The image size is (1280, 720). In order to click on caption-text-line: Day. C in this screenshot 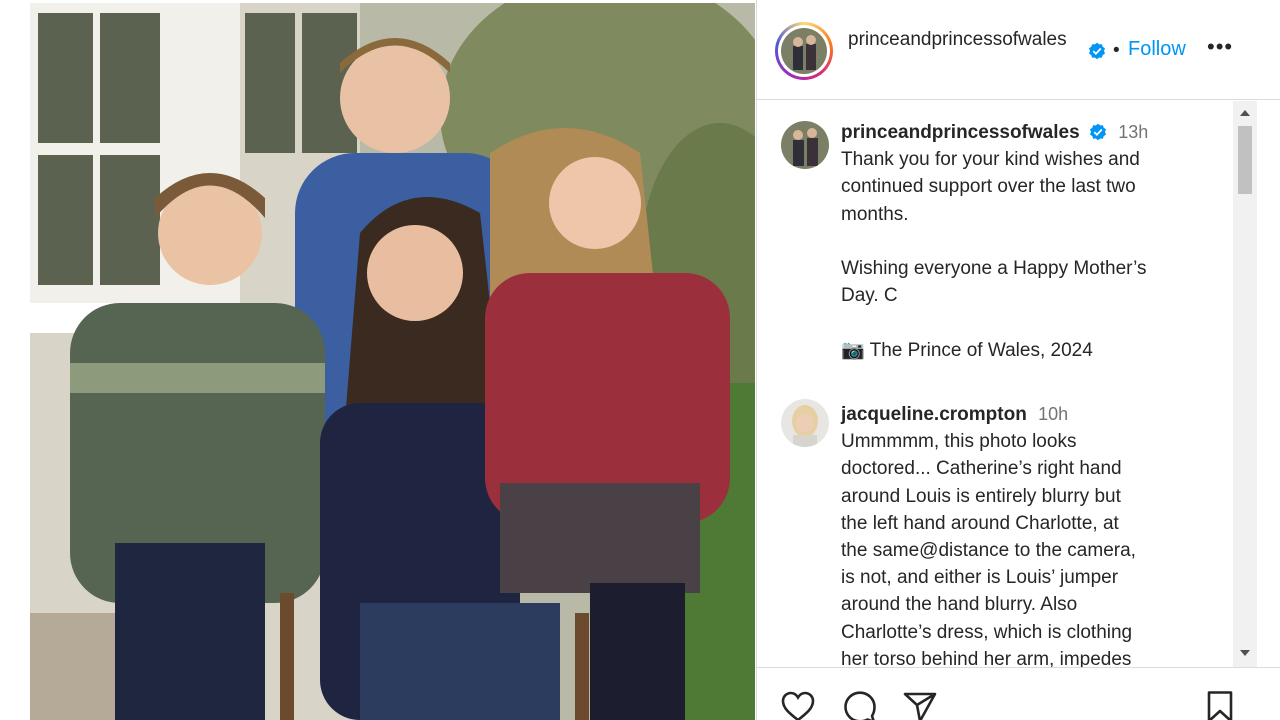, I will do `click(869, 296)`.